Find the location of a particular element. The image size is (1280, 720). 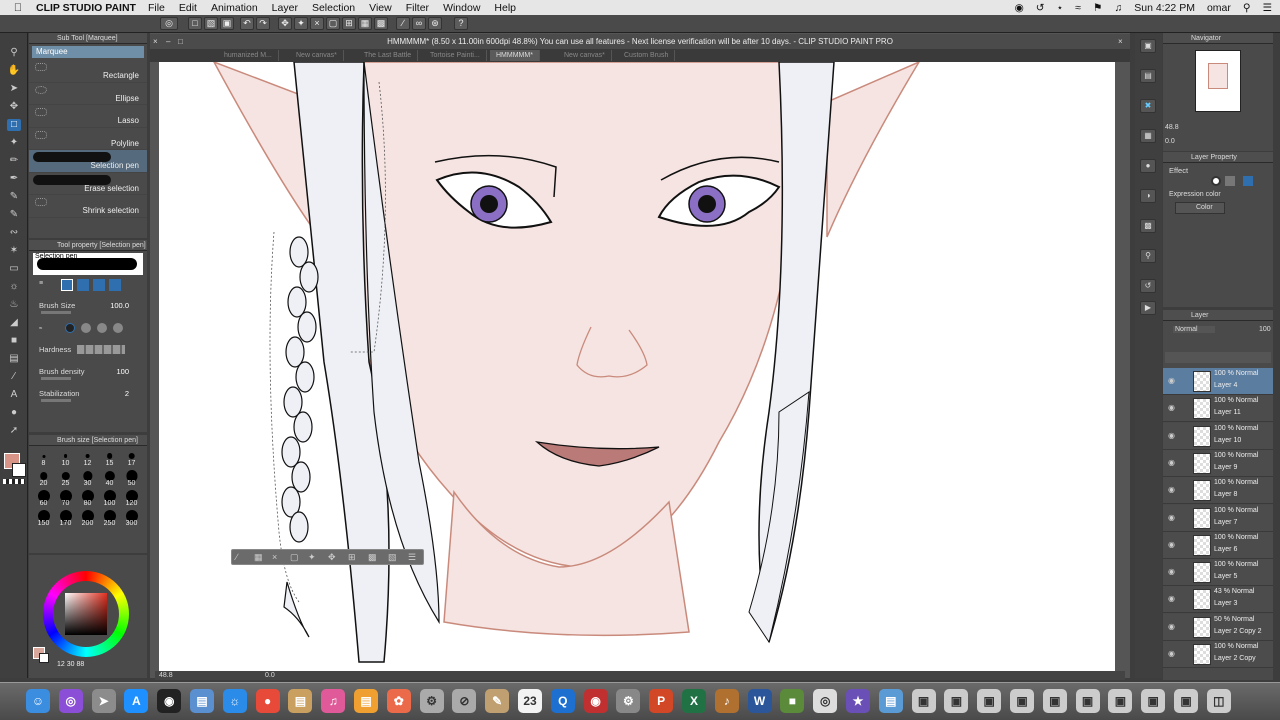

invert-launcher-icon: ▢ is located at coordinates (294, 557).